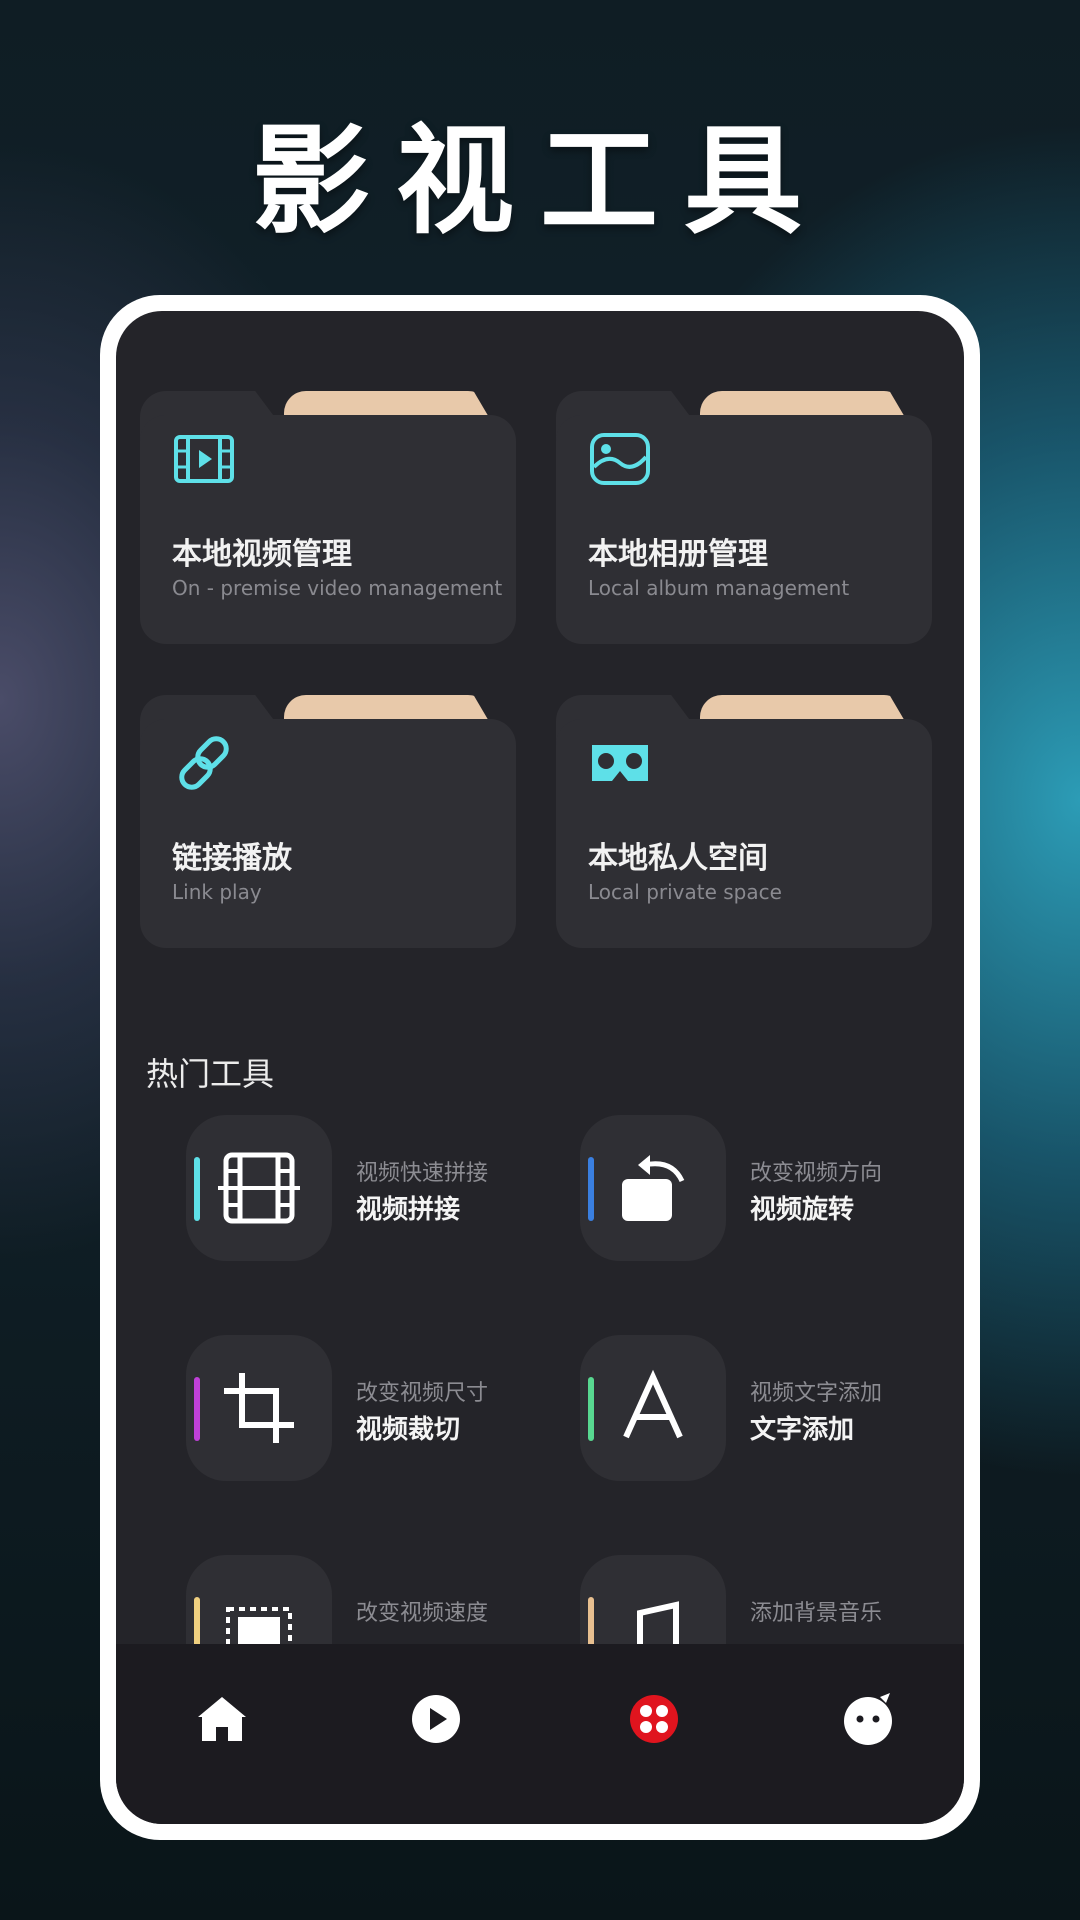 The height and width of the screenshot is (1920, 1080). I want to click on card-subtitle: Local private space, so click(685, 892).